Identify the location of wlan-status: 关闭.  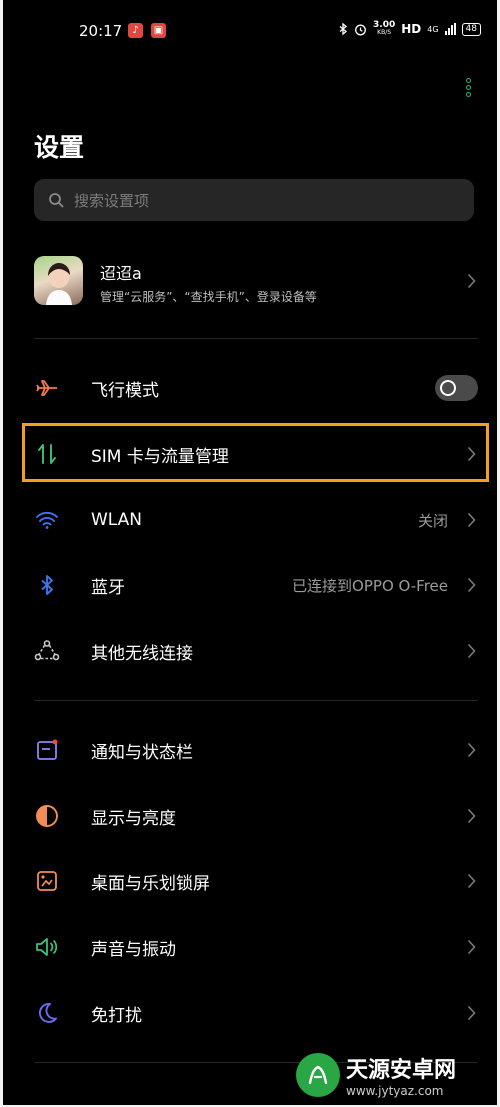
(432, 520).